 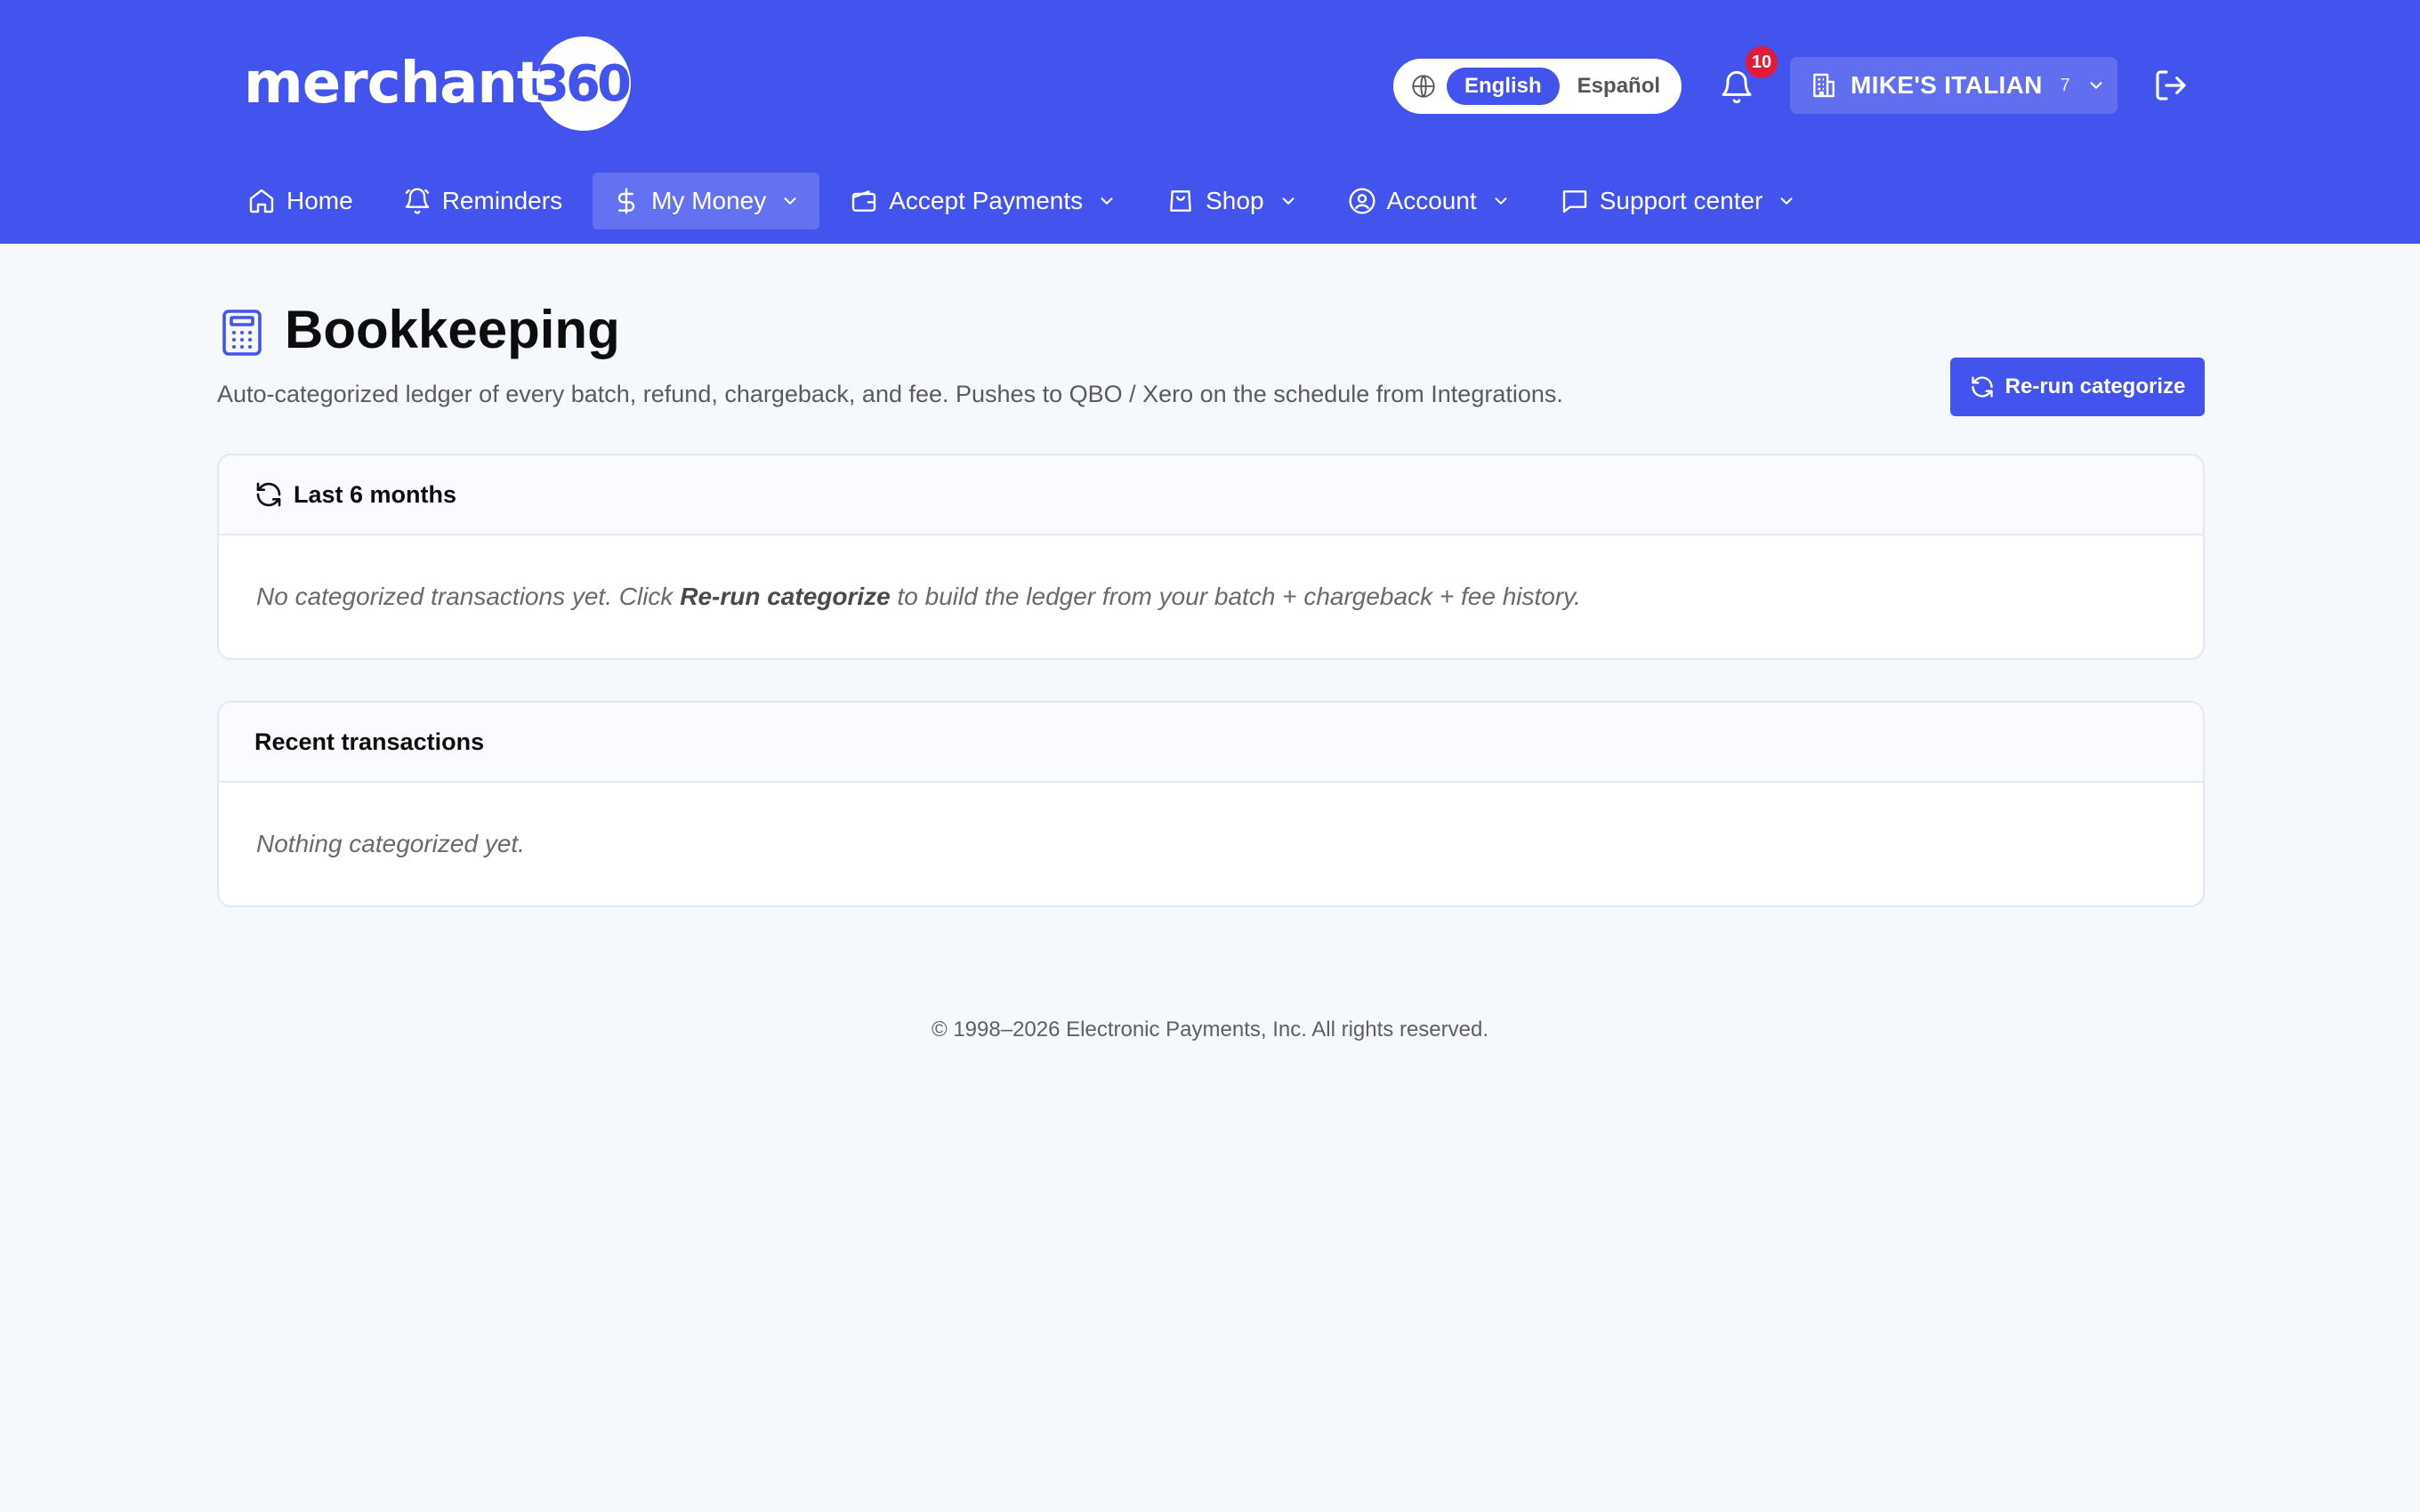 What do you see at coordinates (1947, 85) in the screenshot?
I see `merchant-name: MIKE'S ITALIAN` at bounding box center [1947, 85].